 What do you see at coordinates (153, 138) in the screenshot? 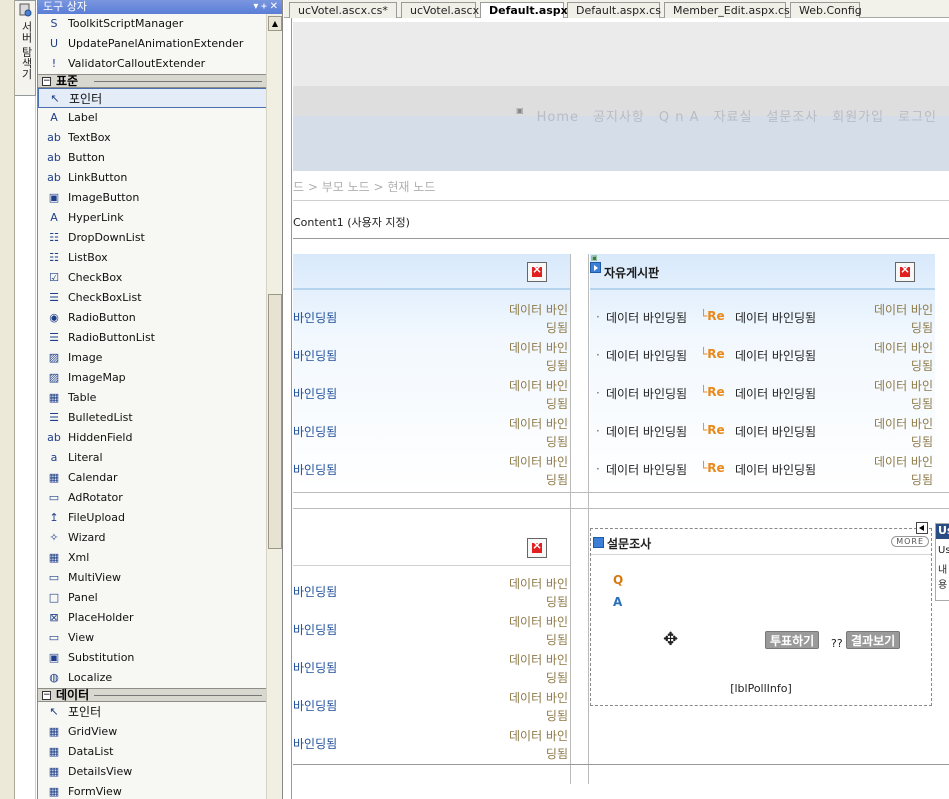
I see `toolbox-item-textbox: ab TextBox` at bounding box center [153, 138].